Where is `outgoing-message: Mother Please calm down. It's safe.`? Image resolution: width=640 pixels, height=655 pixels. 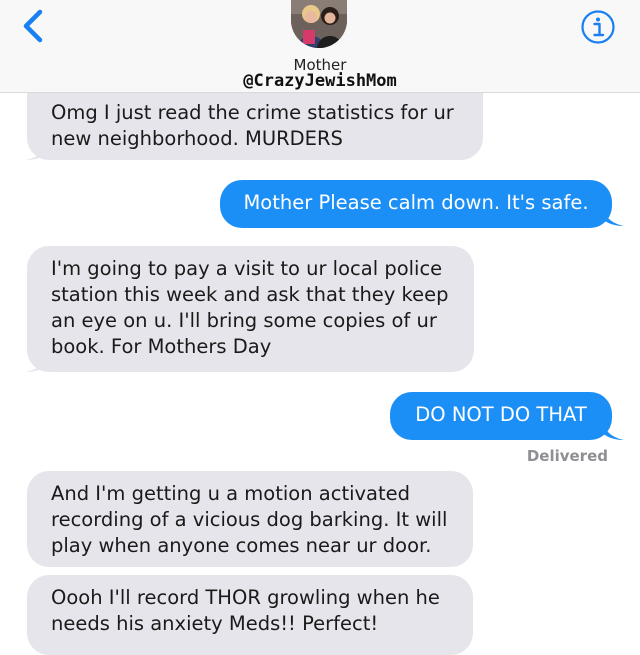
outgoing-message: Mother Please calm down. It's safe. is located at coordinates (416, 204).